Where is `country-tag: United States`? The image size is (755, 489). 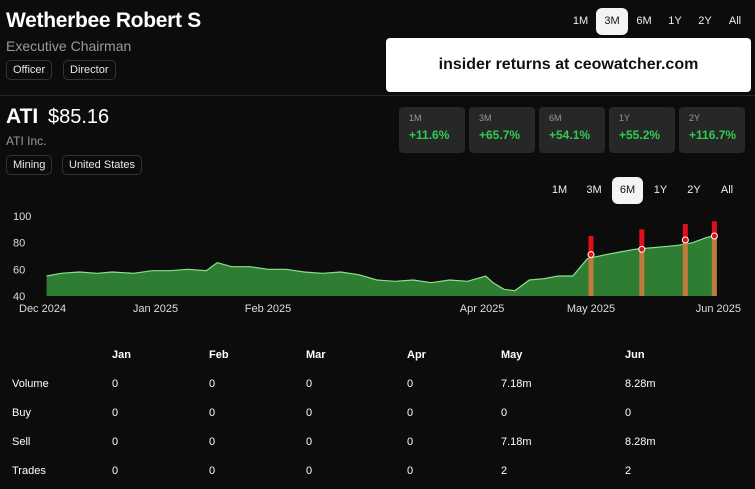
country-tag: United States is located at coordinates (102, 165).